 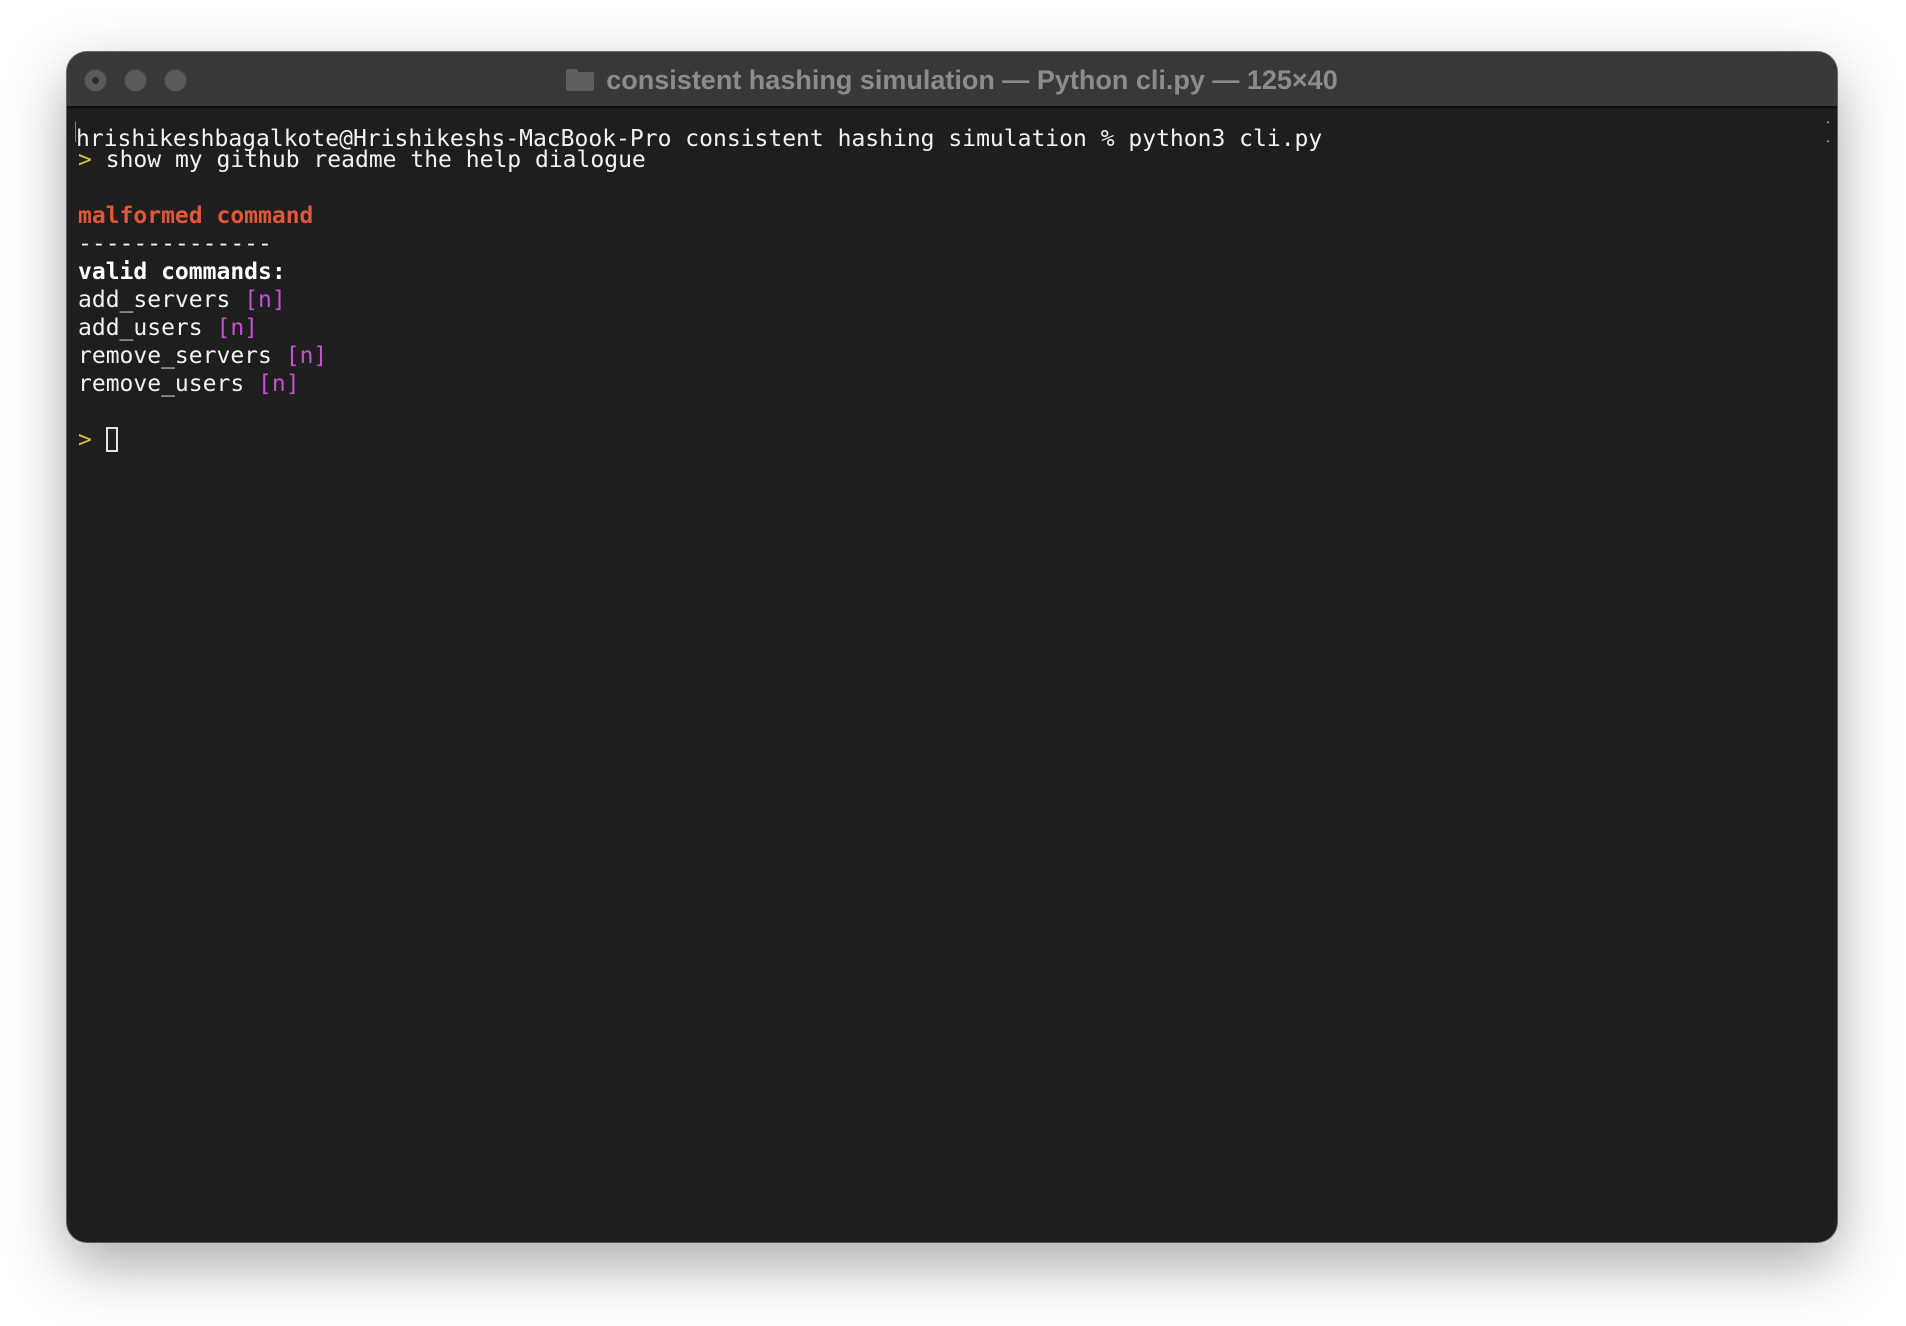 What do you see at coordinates (953, 216) in the screenshot?
I see `error-line: malformed command` at bounding box center [953, 216].